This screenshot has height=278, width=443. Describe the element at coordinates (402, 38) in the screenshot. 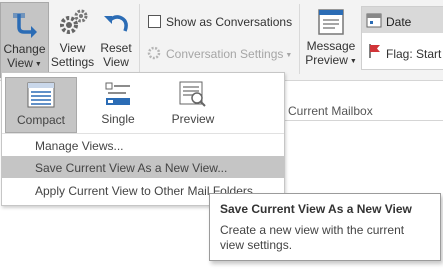

I see `arrangement-gallery: Date Flag: Start D` at that location.